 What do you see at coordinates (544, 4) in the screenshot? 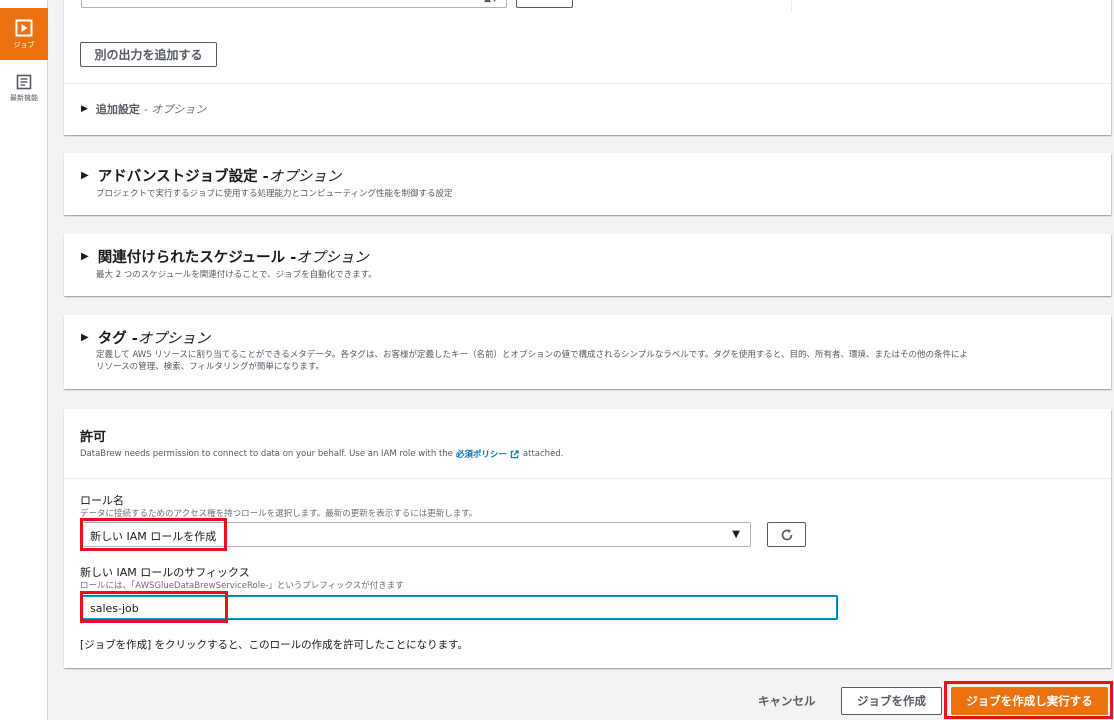
I see `browse-button` at bounding box center [544, 4].